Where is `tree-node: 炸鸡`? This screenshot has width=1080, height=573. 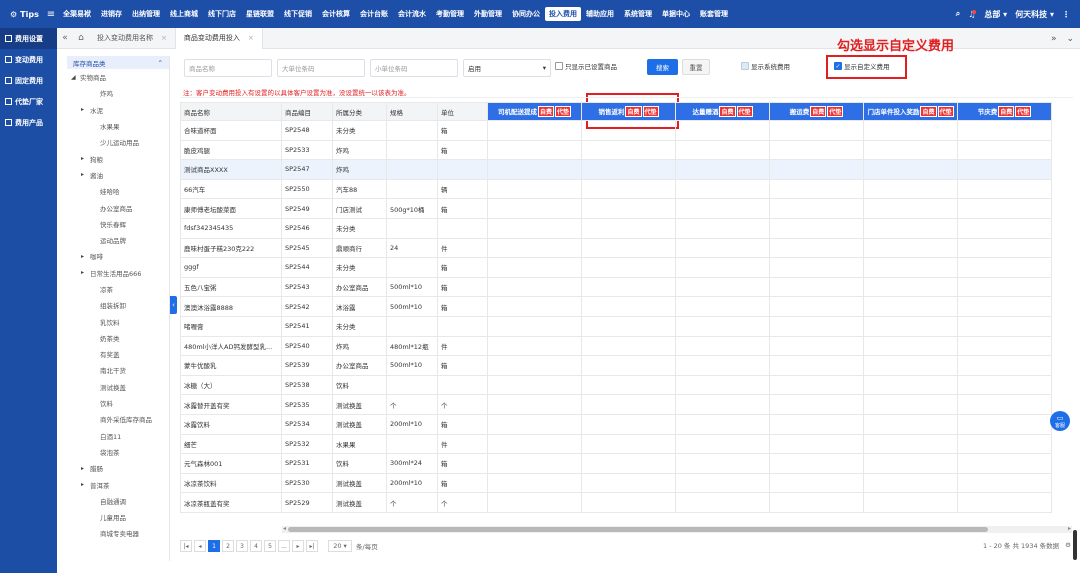 tree-node: 炸鸡 is located at coordinates (118, 93).